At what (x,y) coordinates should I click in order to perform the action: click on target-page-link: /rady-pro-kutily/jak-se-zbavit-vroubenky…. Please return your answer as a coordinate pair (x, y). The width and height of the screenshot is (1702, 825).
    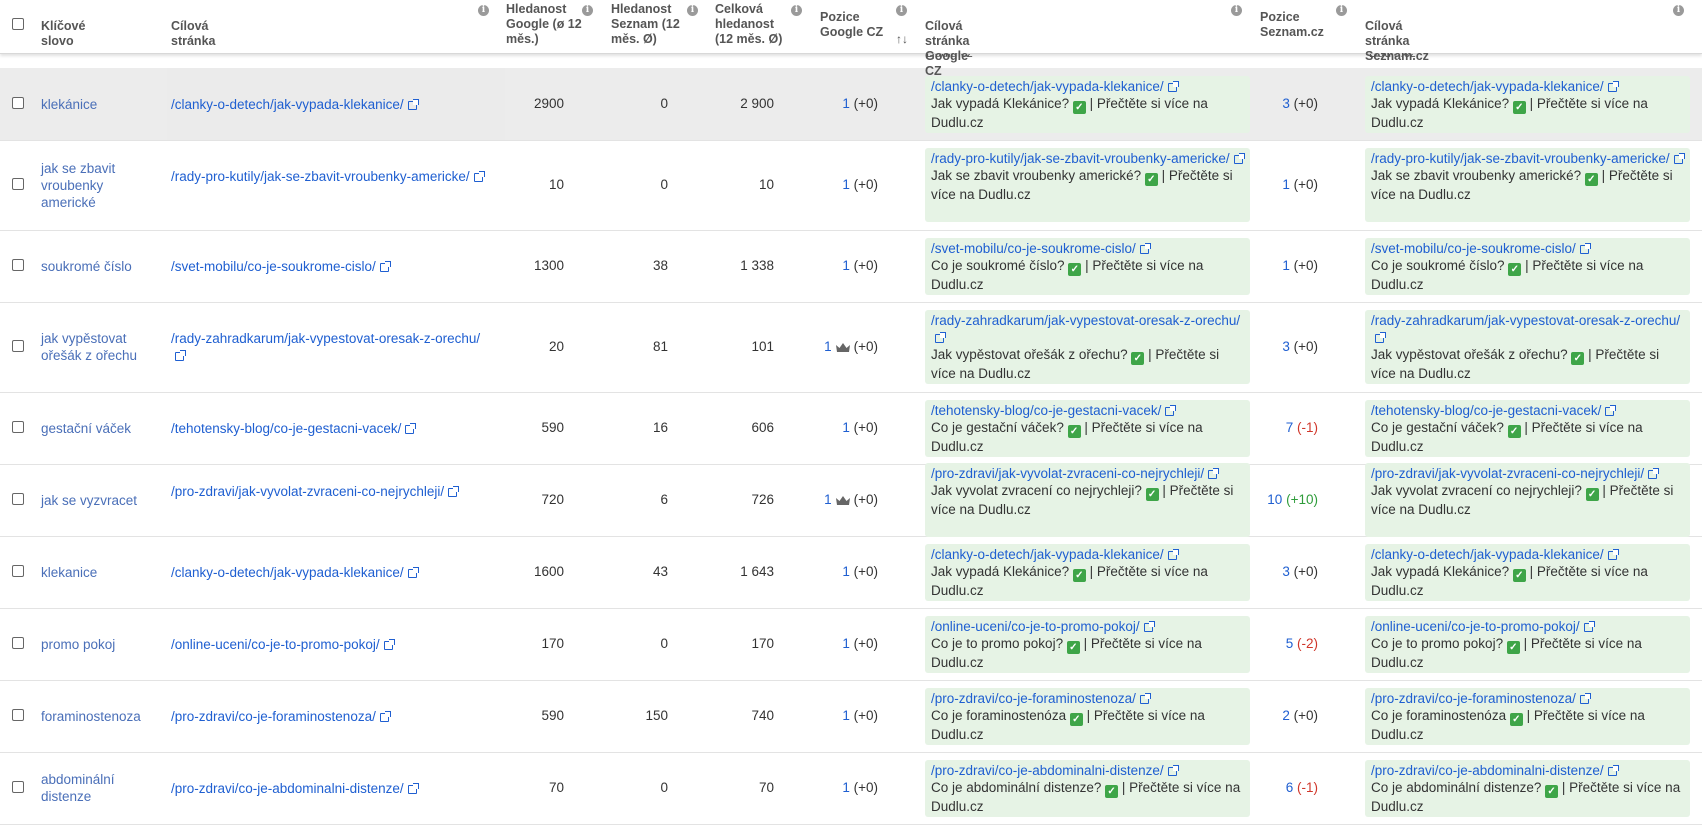
    Looking at the image, I should click on (331, 176).